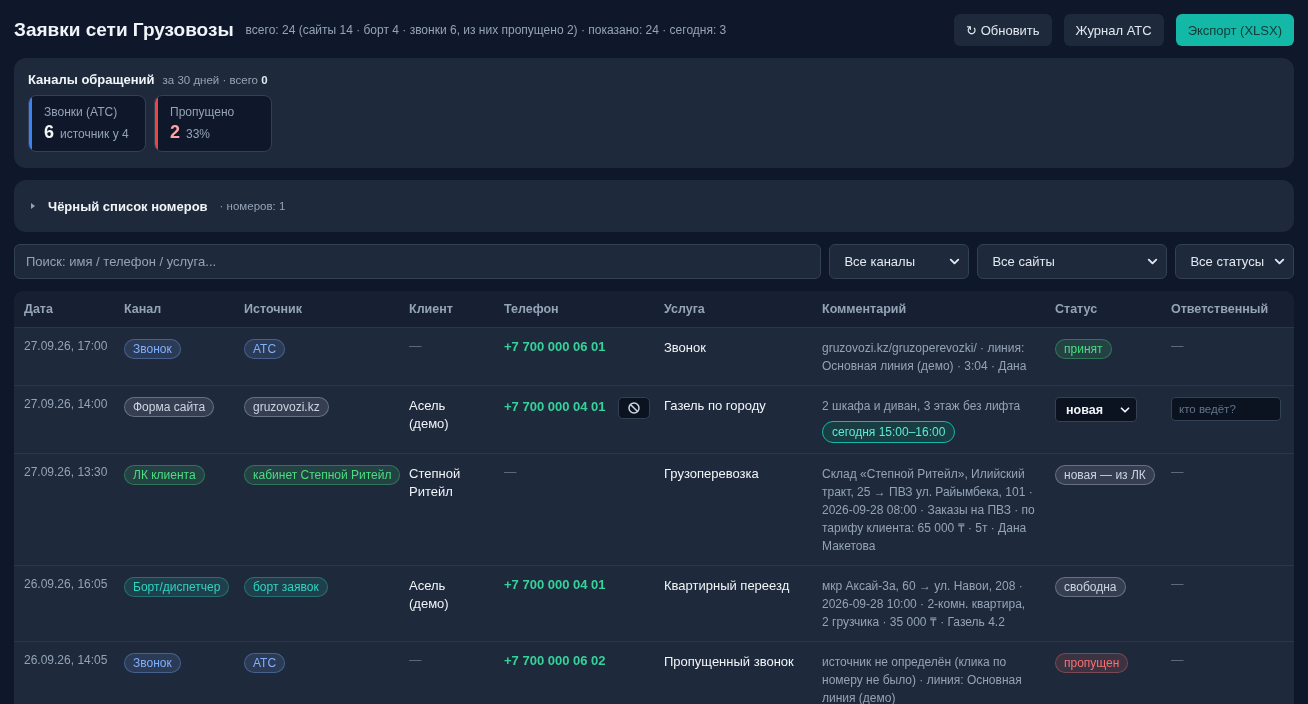 The image size is (1308, 704). Describe the element at coordinates (1096, 409) in the screenshot. I see `status-select: новая` at that location.